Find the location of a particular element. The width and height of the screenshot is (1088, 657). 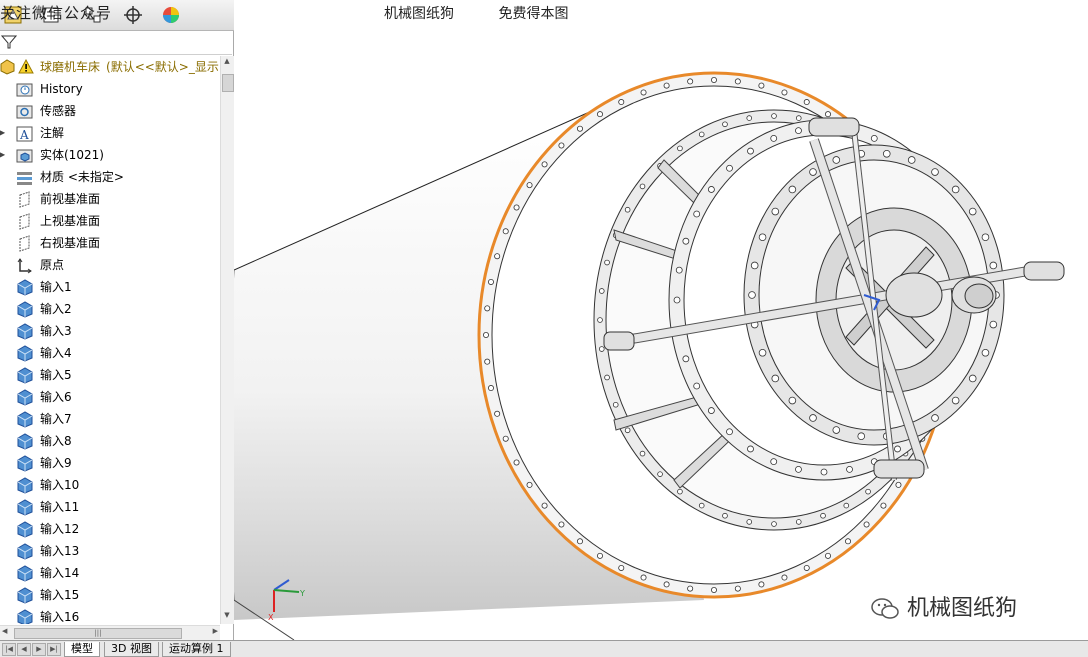

display-manager-tab is located at coordinates (171, 15).